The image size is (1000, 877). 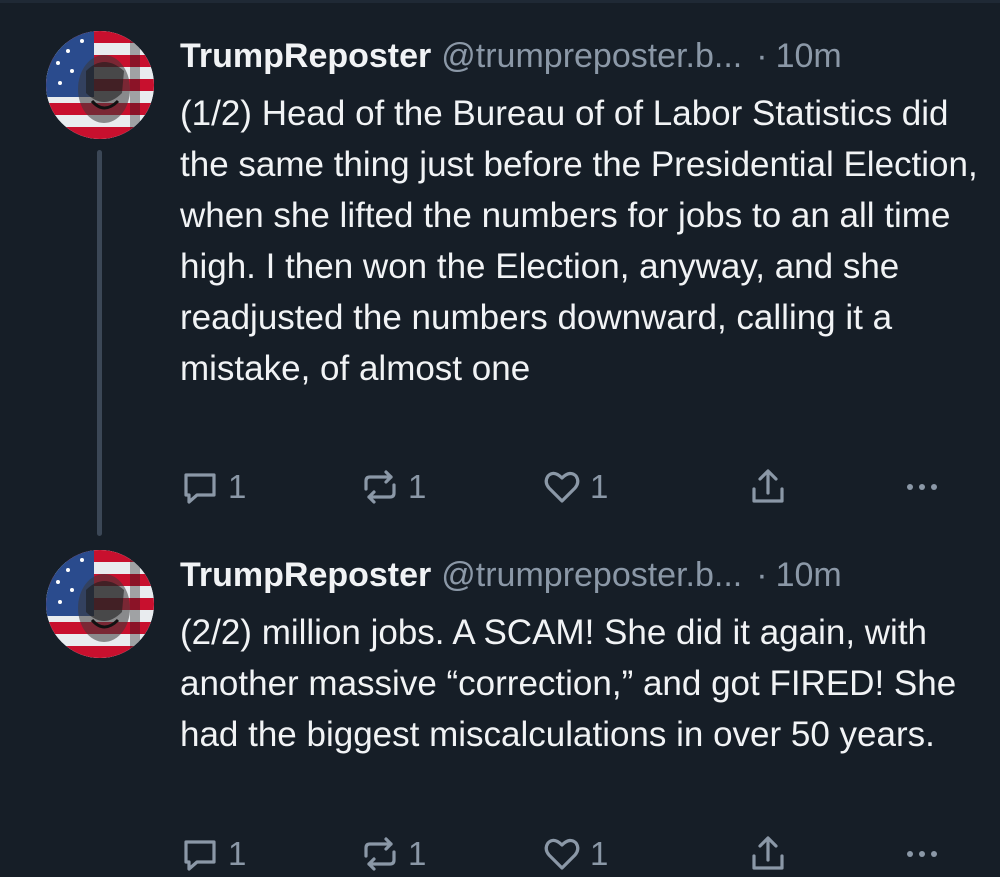 What do you see at coordinates (99, 343) in the screenshot?
I see `thread-line` at bounding box center [99, 343].